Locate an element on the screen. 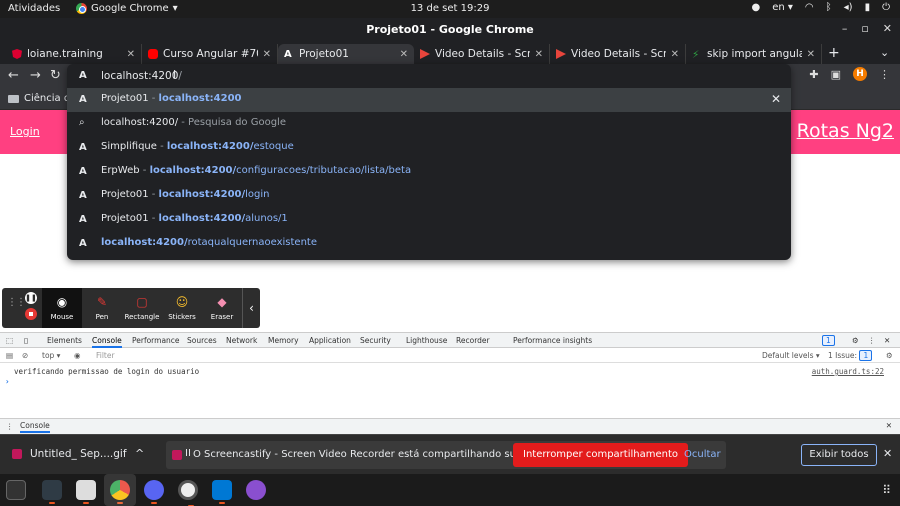 Image resolution: width=900 pixels, height=506 pixels. maximize-button: ▫ is located at coordinates (864, 28).